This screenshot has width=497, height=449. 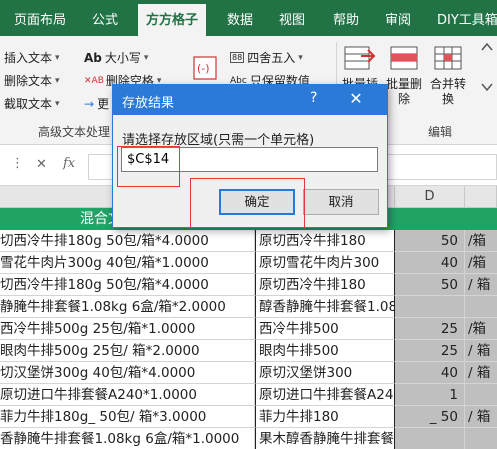 What do you see at coordinates (69, 163) in the screenshot?
I see `fx-icon: fx` at bounding box center [69, 163].